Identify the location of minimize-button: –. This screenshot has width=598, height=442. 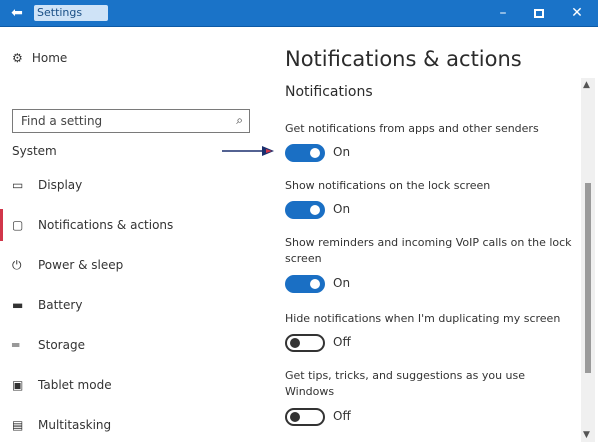
(503, 13).